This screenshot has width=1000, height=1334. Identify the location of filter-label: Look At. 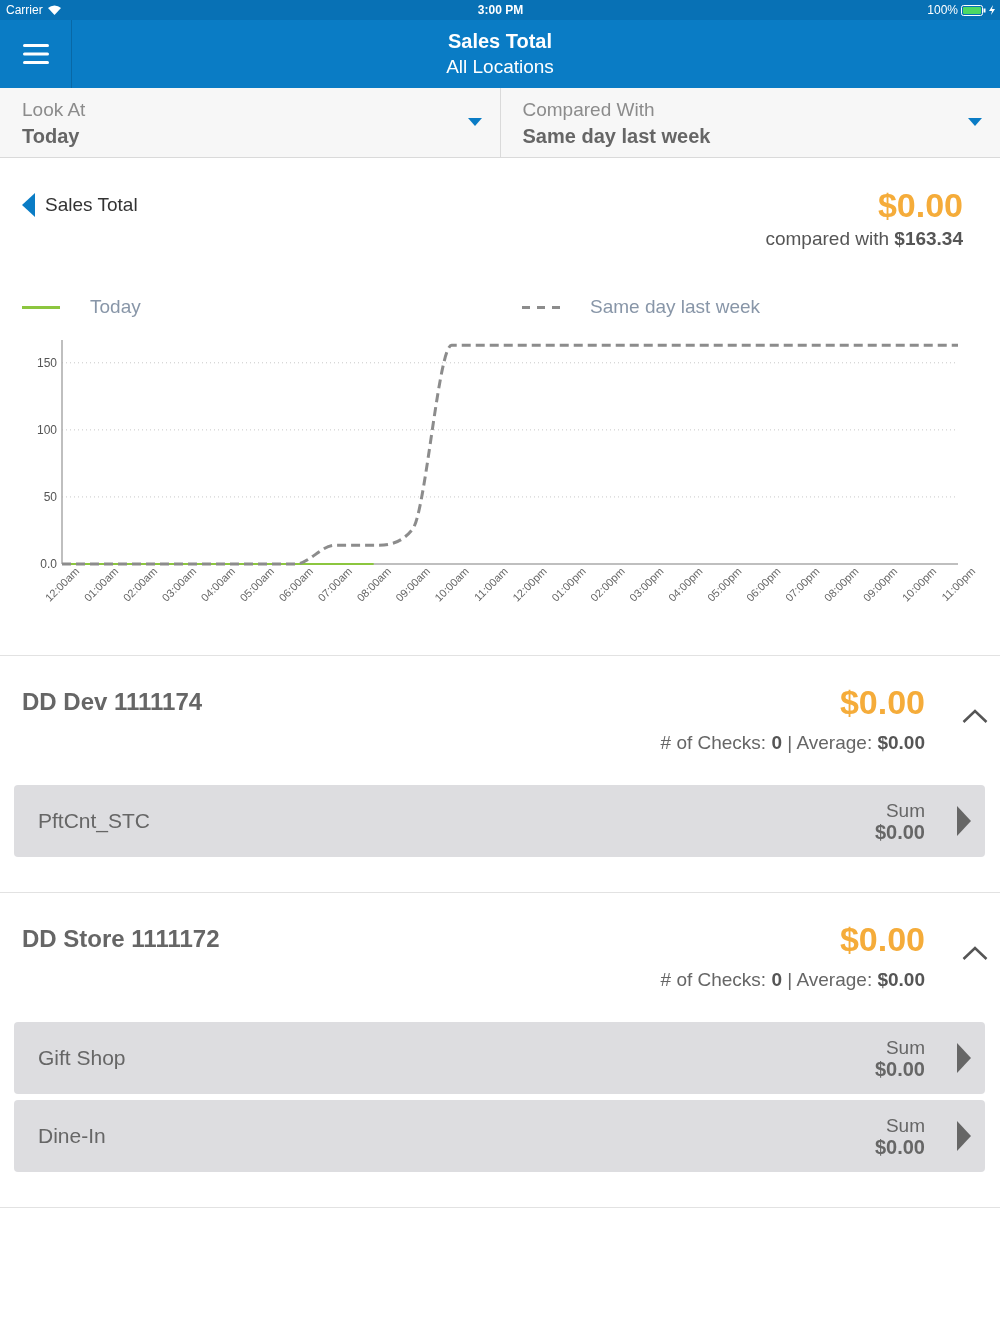
(54, 110).